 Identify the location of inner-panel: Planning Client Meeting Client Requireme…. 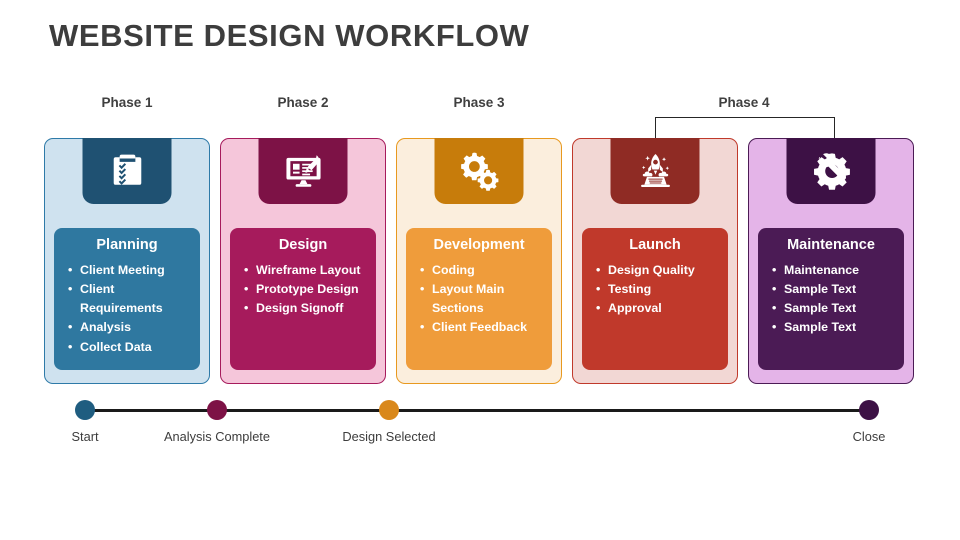
(127, 299).